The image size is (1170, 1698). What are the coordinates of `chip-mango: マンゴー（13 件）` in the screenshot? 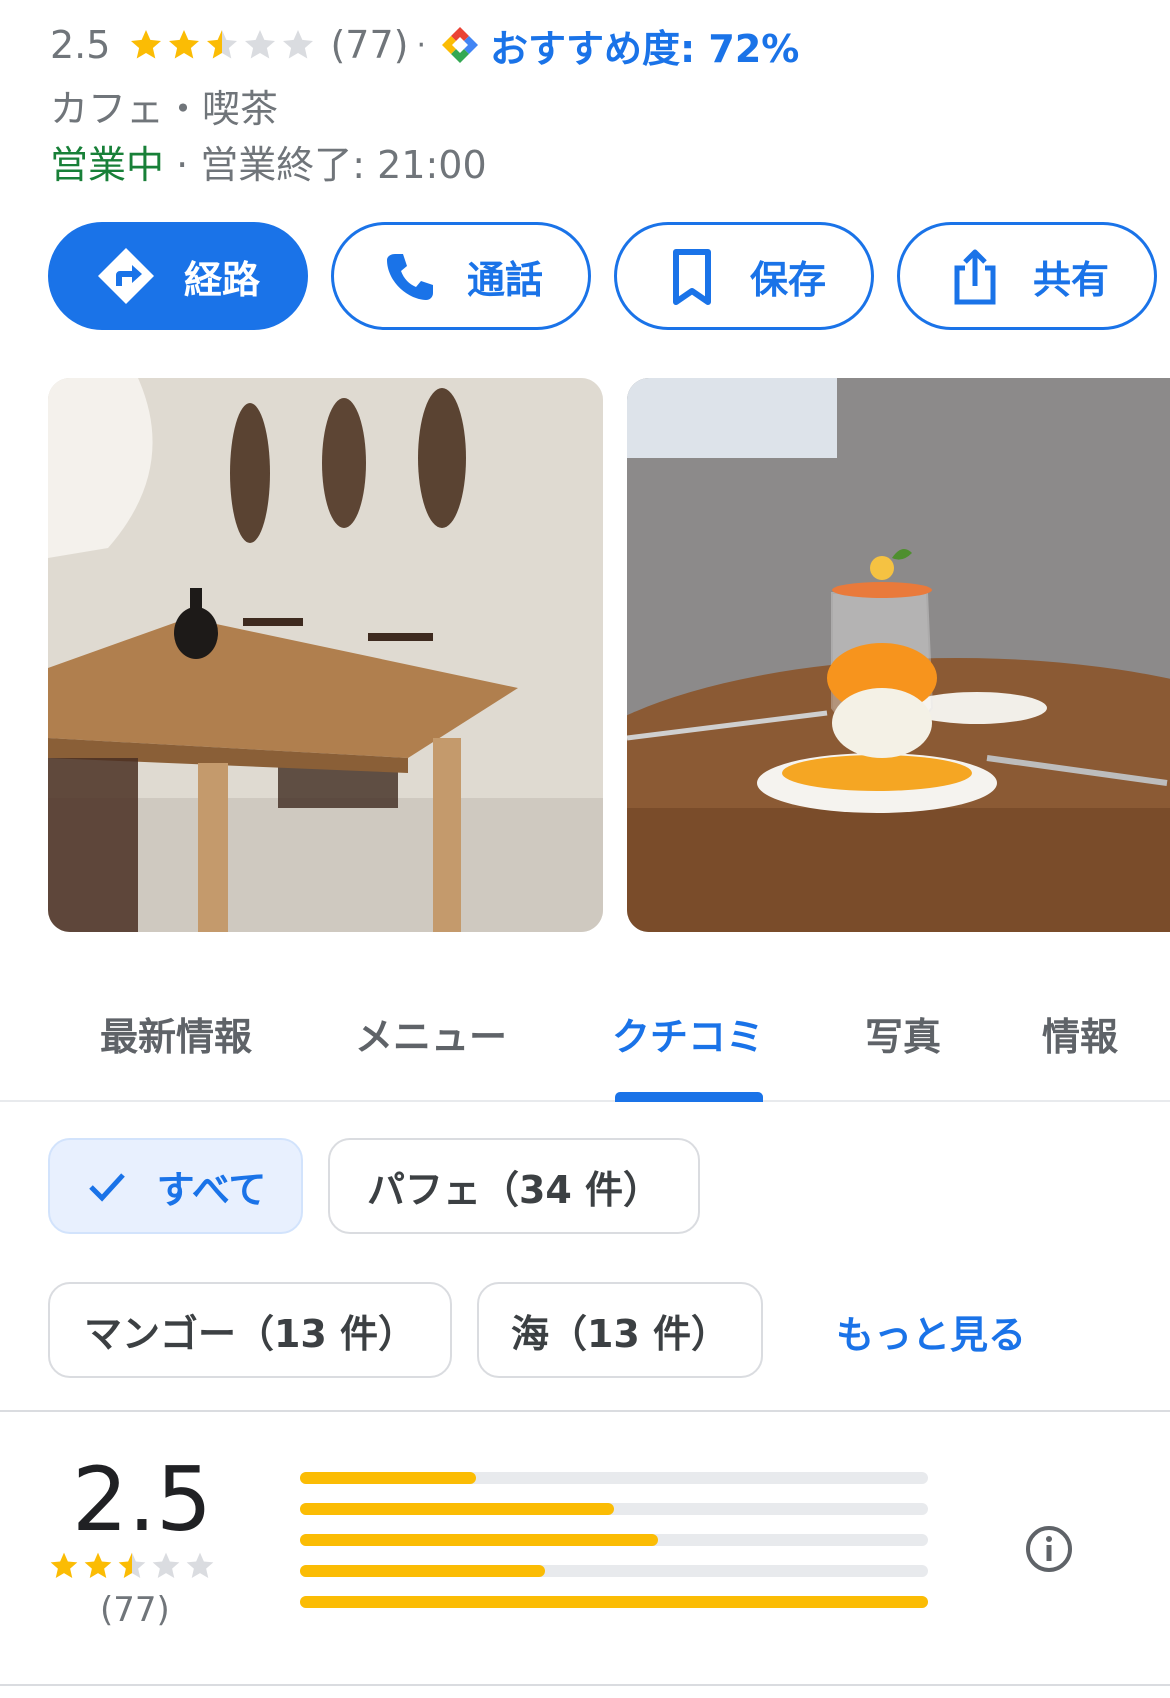 It's located at (250, 1330).